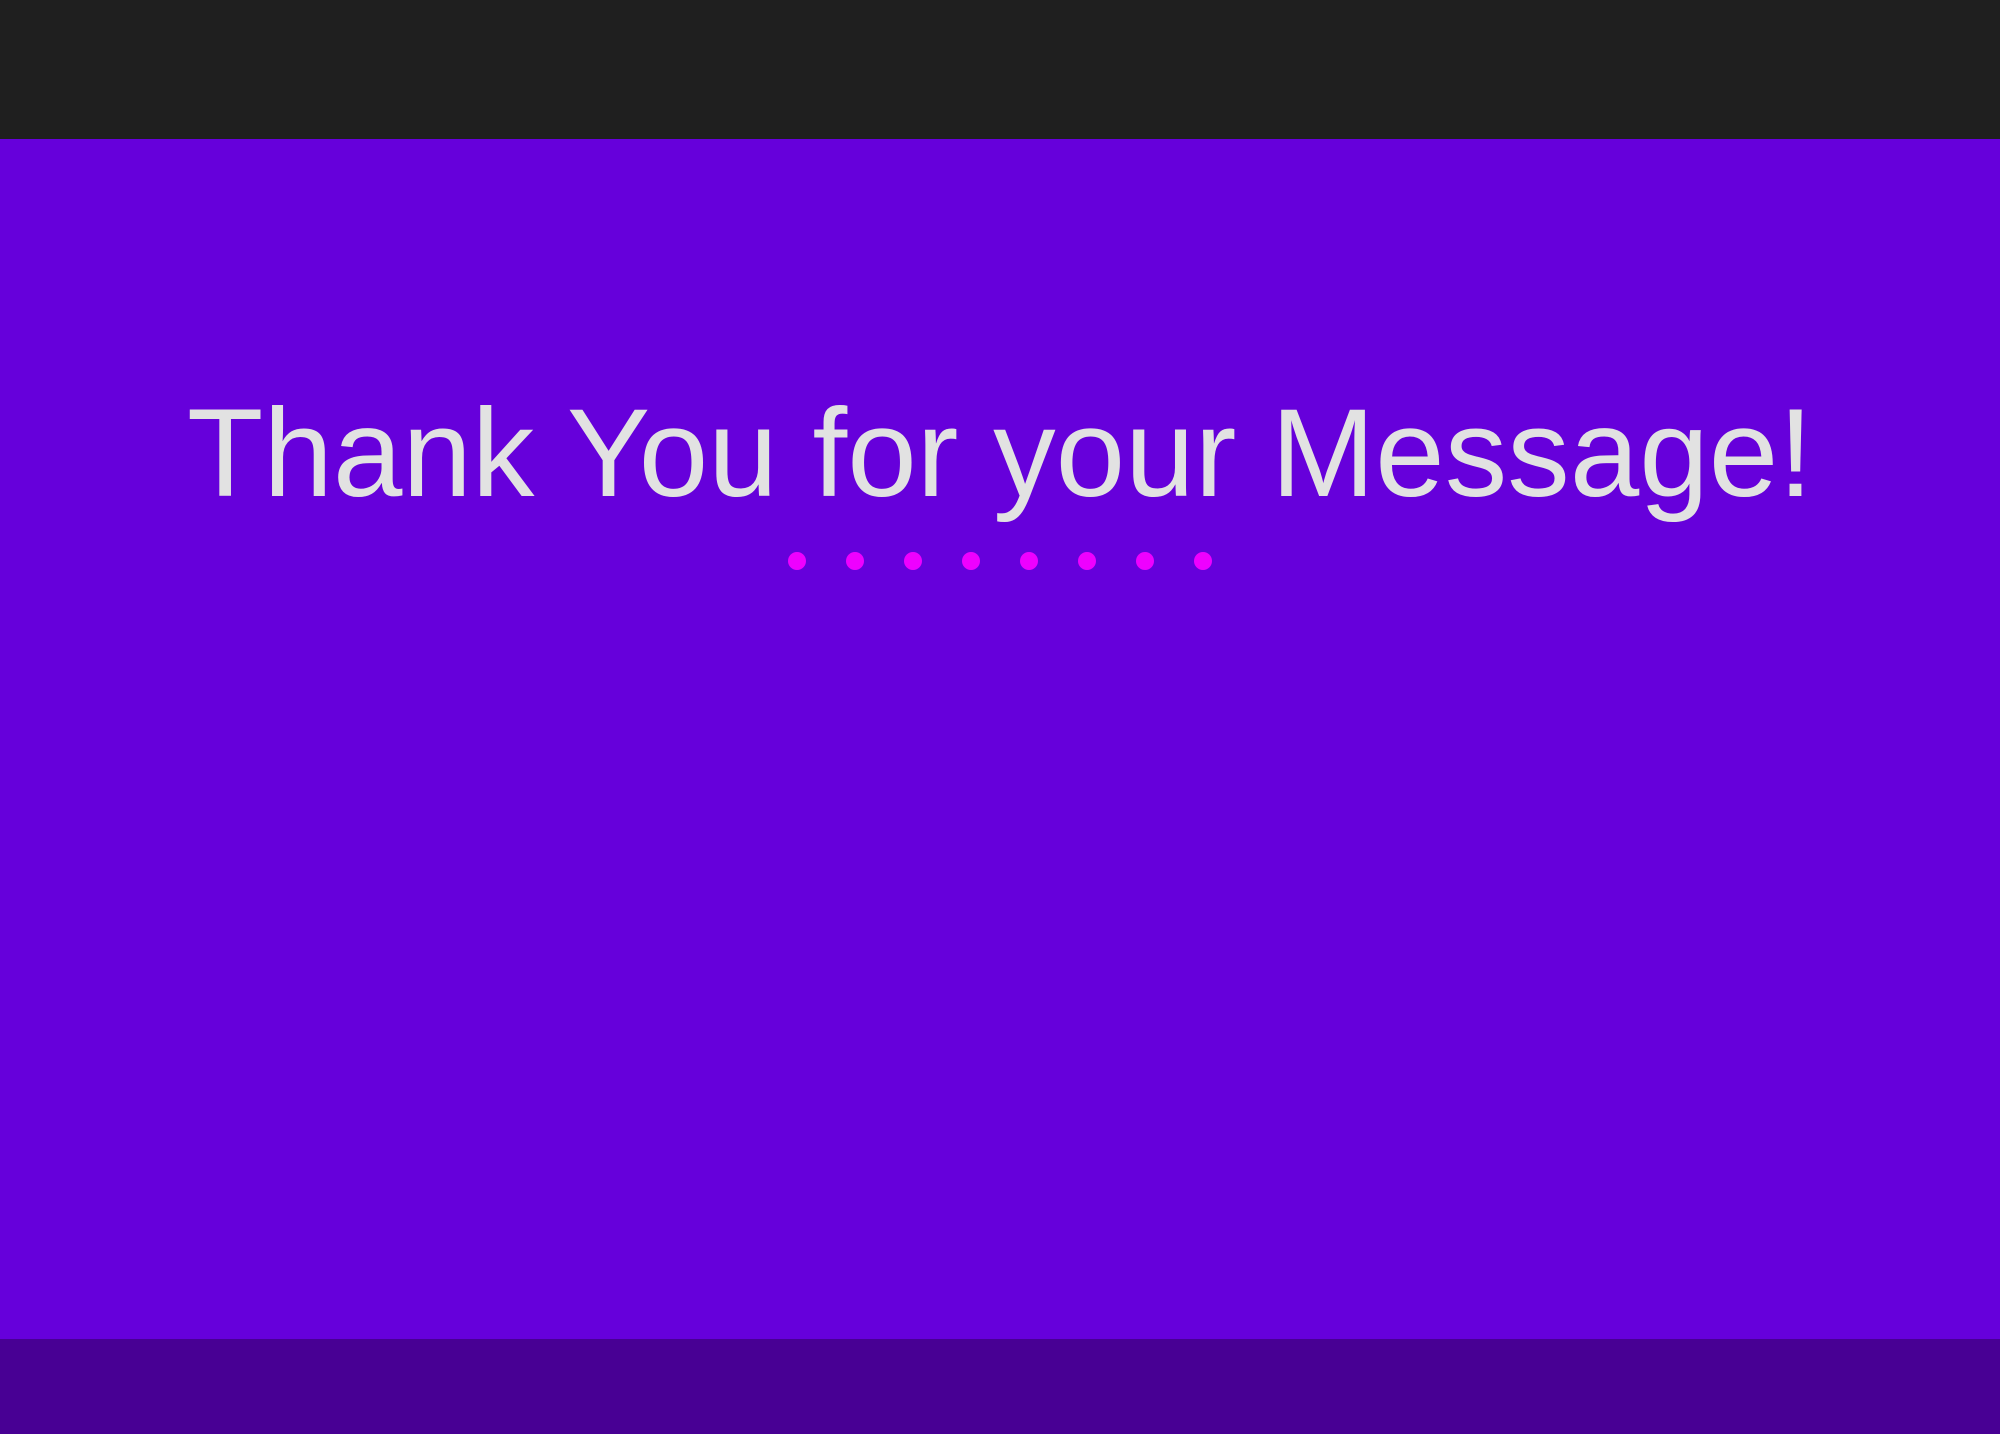  Describe the element at coordinates (1000, 1386) in the screenshot. I see `bottom-bar` at that location.